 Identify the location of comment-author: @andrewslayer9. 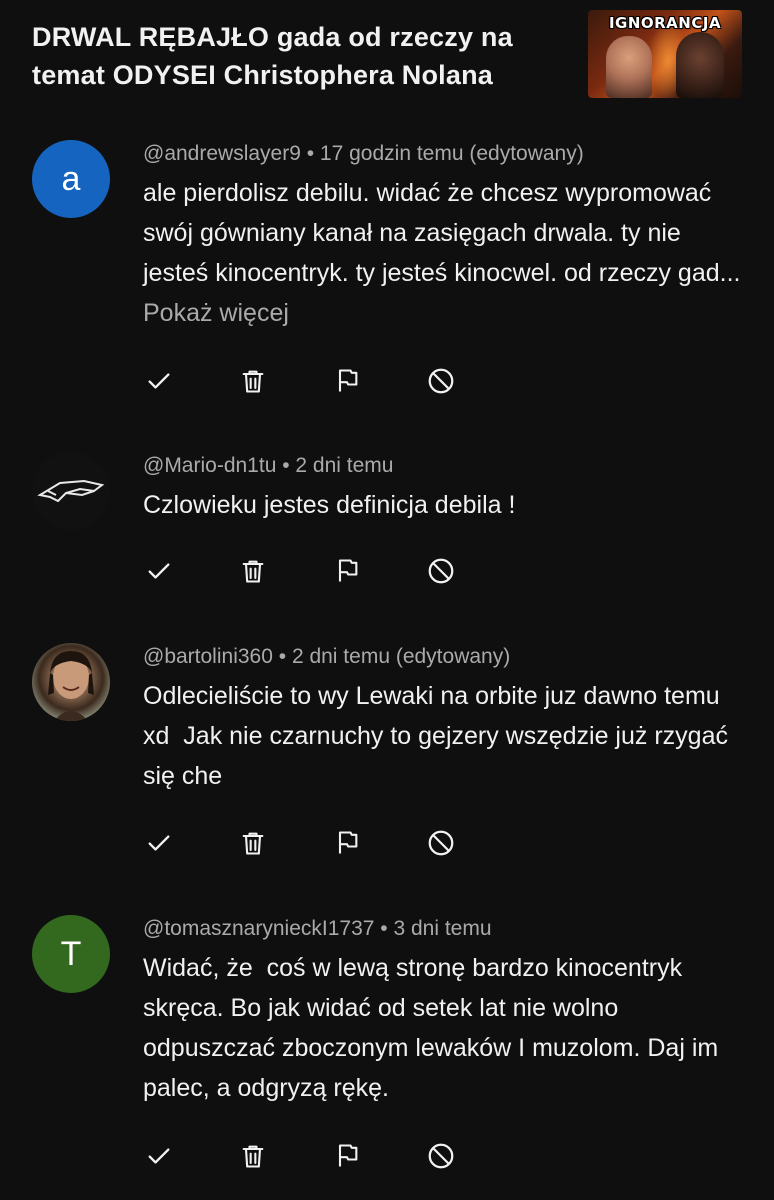
(222, 153).